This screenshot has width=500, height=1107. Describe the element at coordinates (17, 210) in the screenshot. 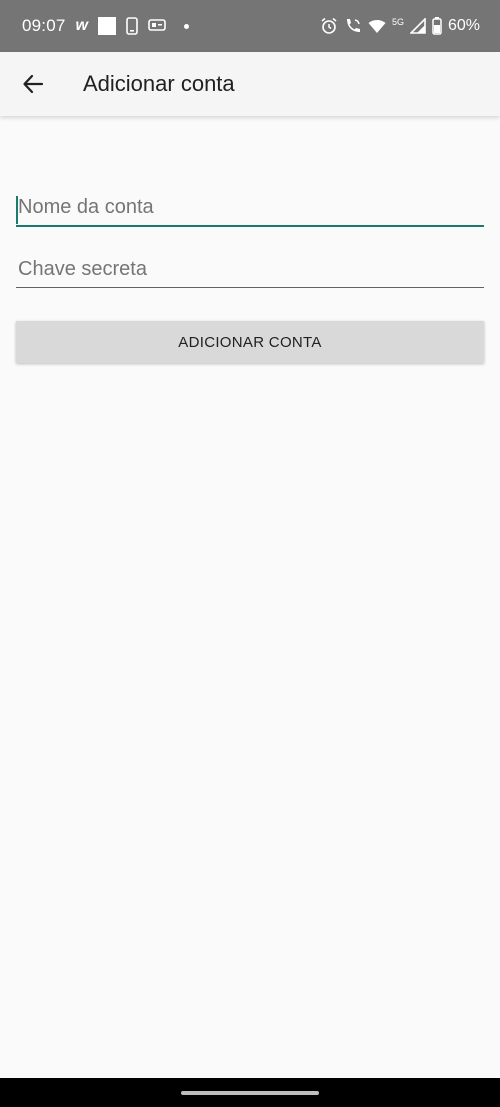

I see `text-cursor` at that location.